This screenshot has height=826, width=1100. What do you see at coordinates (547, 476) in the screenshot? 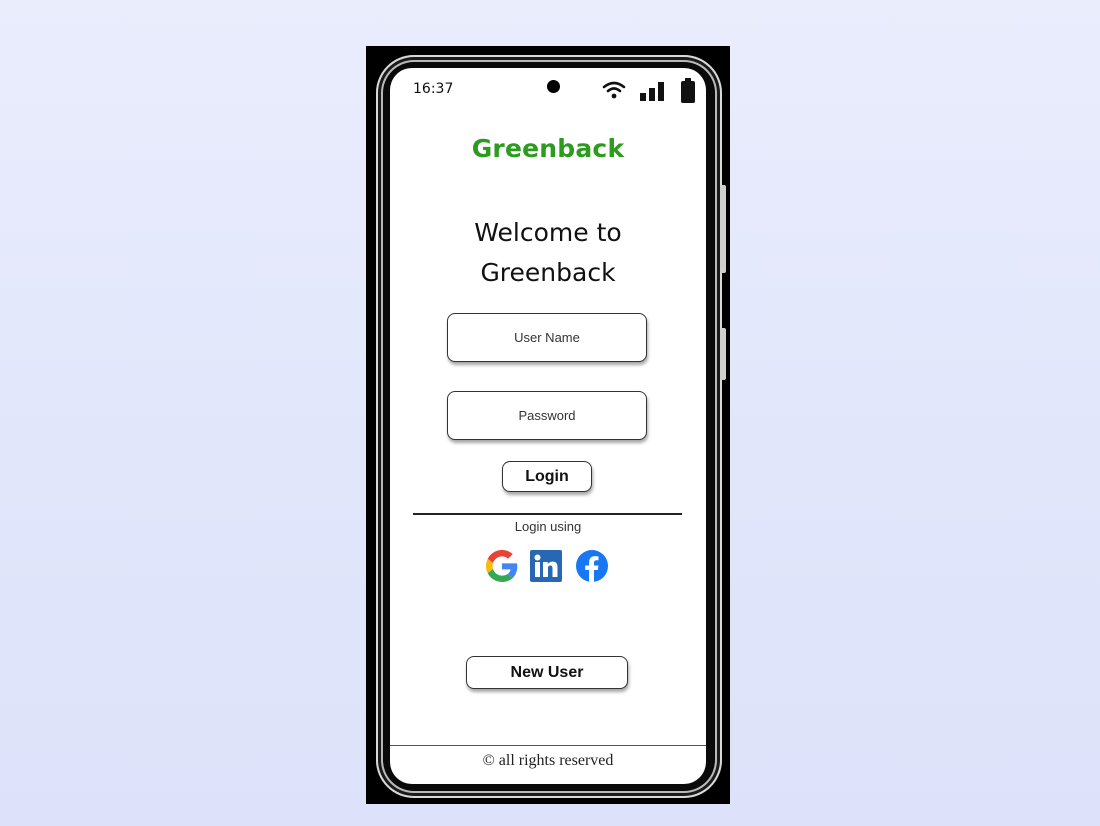
I see `login-button: Login` at bounding box center [547, 476].